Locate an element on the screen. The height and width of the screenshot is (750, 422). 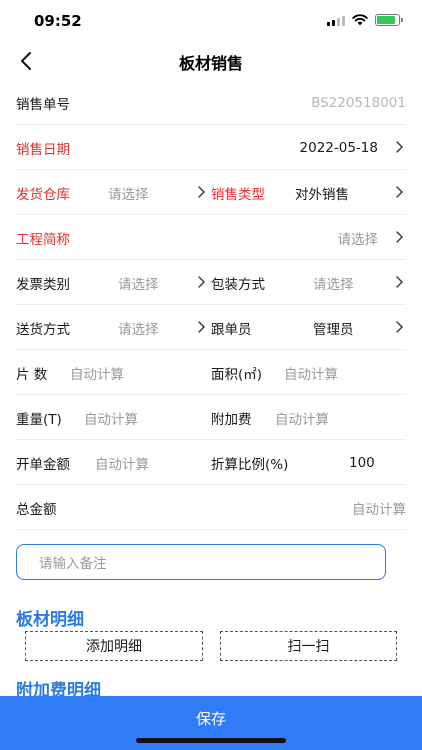
signal-icon is located at coordinates (336, 20).